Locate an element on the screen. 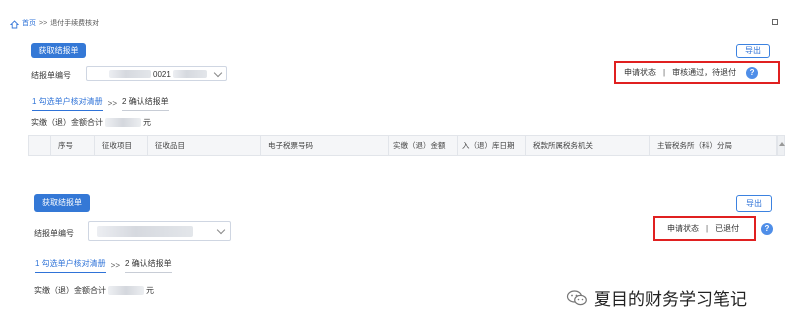  window-restore-button is located at coordinates (775, 22).